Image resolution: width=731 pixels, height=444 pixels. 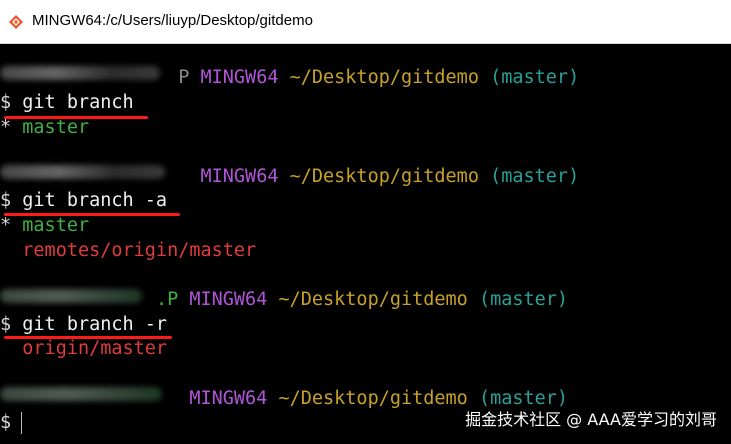 I want to click on output-line: origin/master, so click(x=95, y=348).